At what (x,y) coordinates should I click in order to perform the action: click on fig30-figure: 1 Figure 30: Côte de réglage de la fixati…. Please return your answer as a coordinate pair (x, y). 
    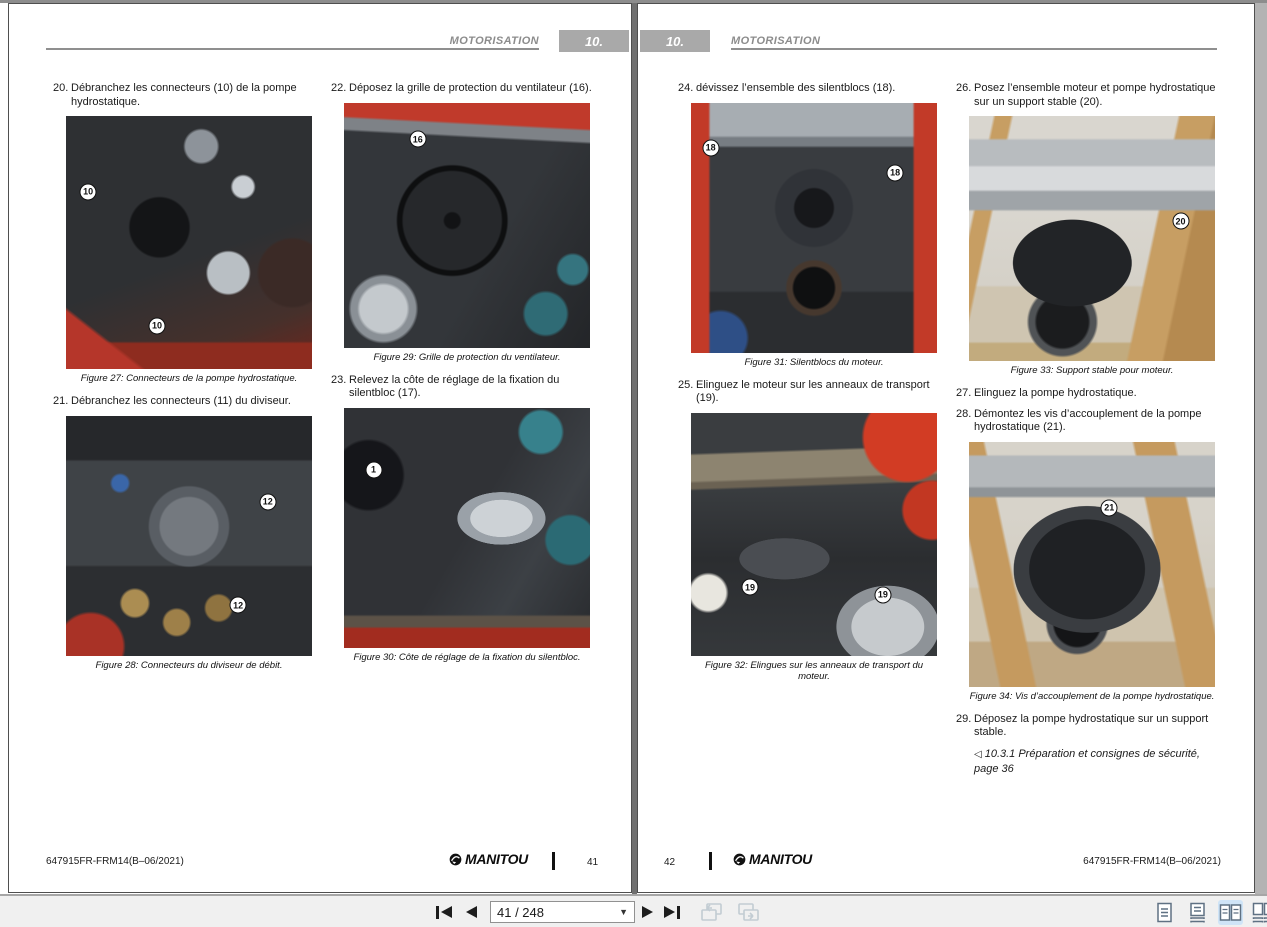
    Looking at the image, I should click on (467, 535).